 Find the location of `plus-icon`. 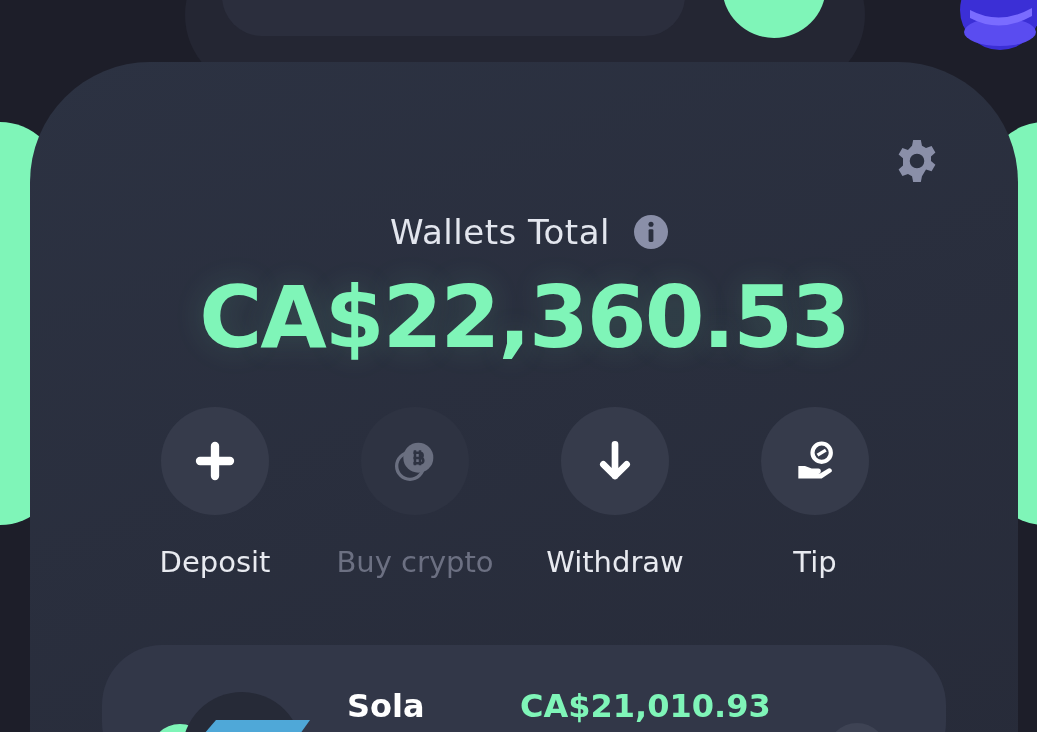

plus-icon is located at coordinates (215, 461).